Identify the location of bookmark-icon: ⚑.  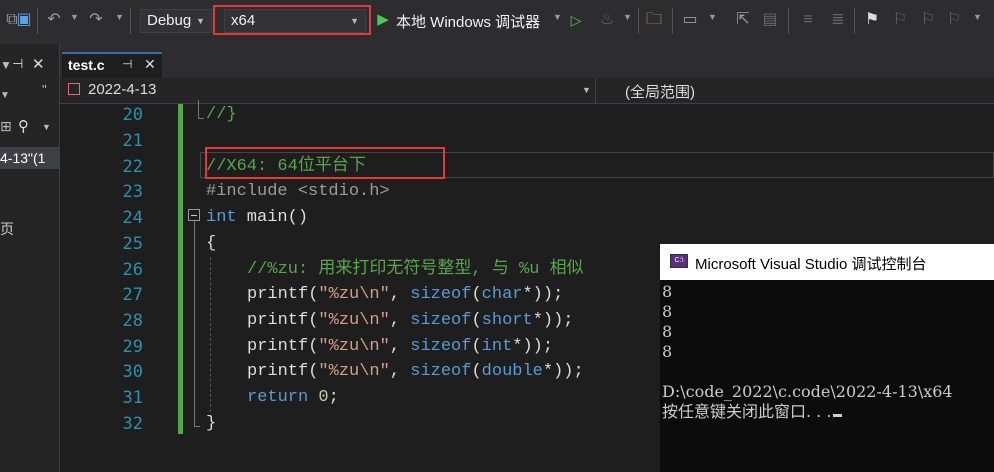
(872, 20).